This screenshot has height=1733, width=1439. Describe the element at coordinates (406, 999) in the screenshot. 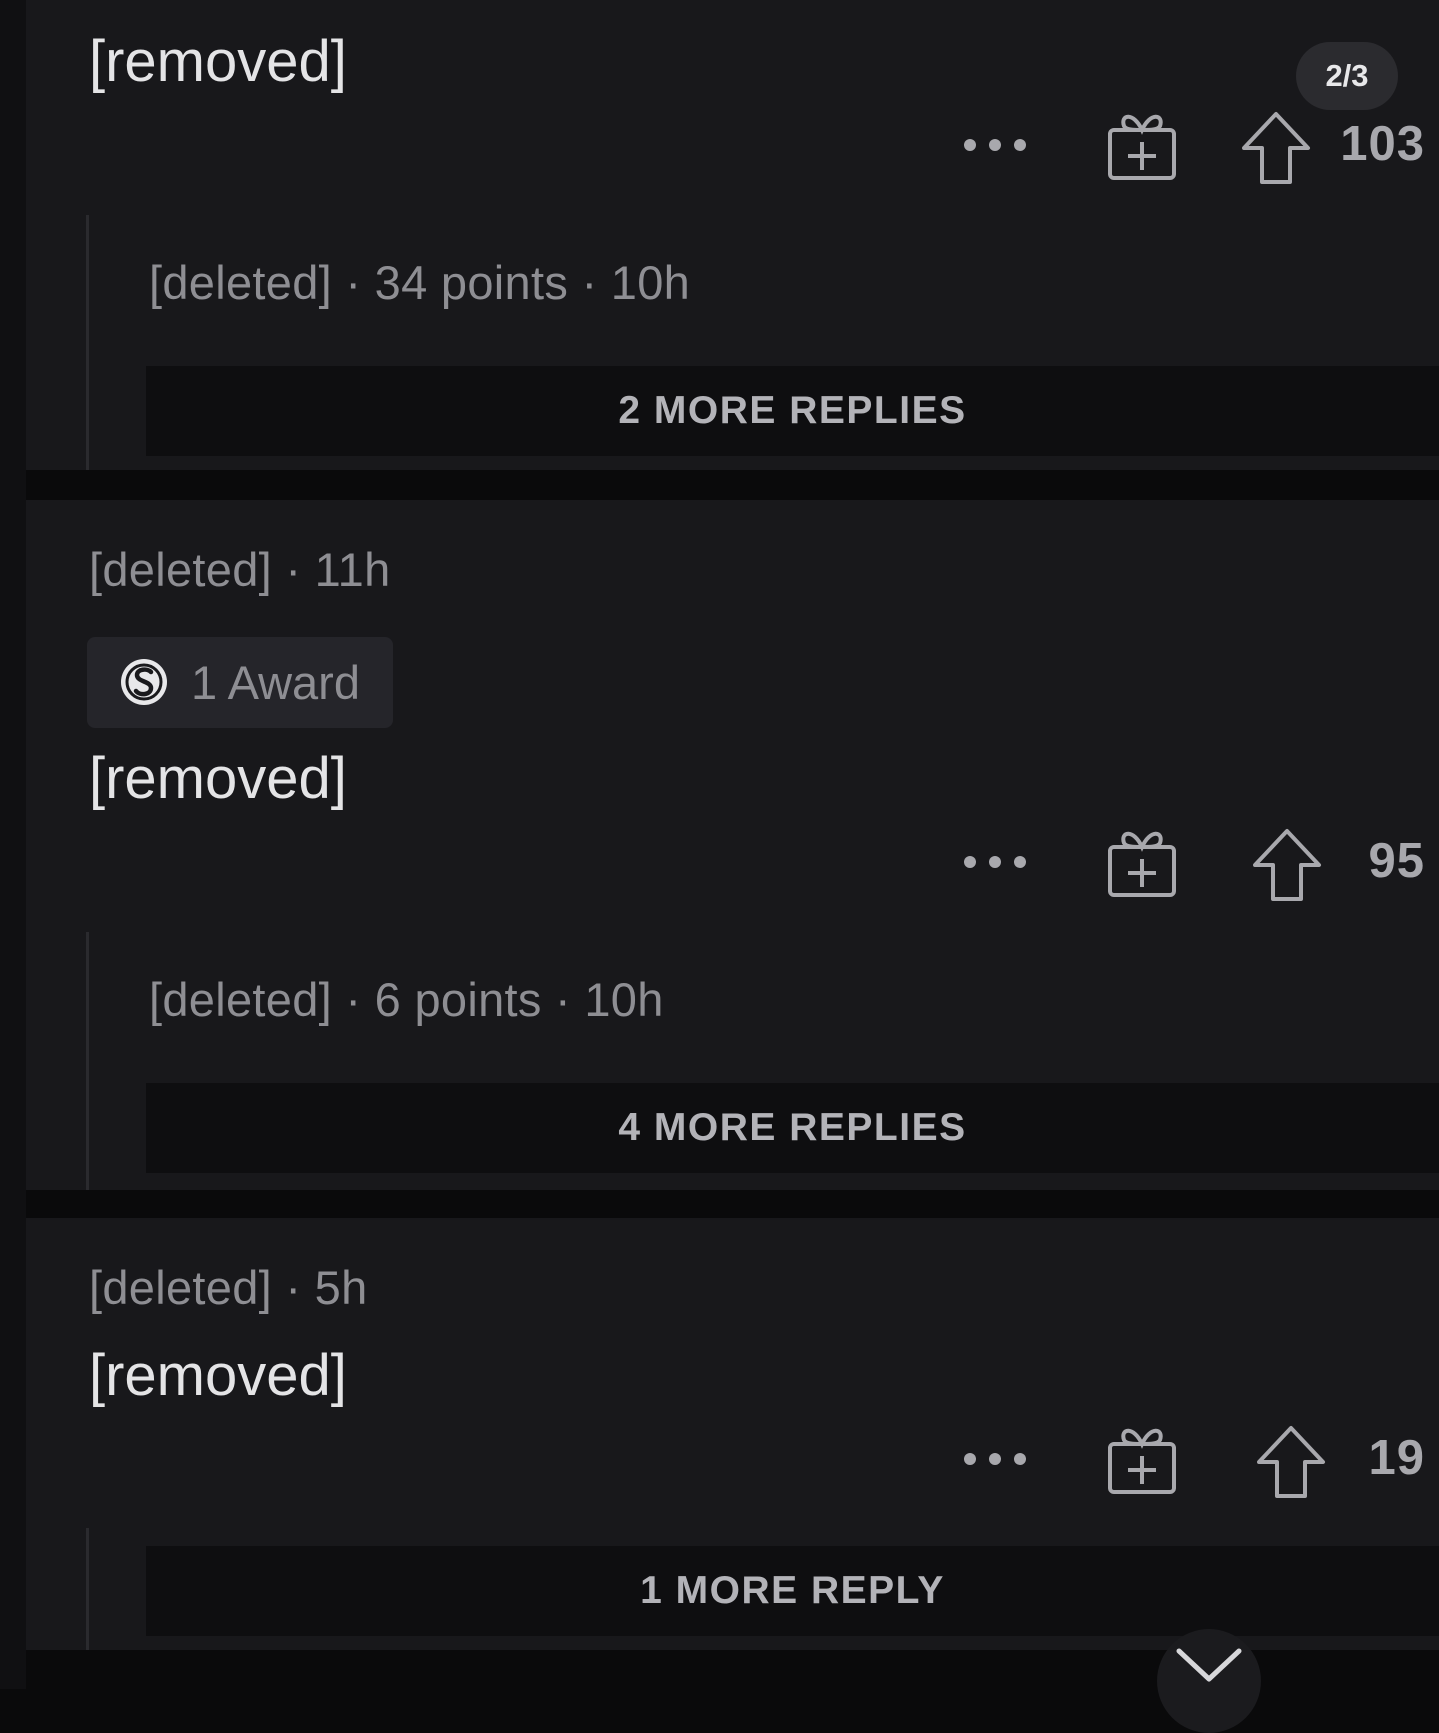

I see `reply-meta: [deleted] · 6 points · 10h` at that location.